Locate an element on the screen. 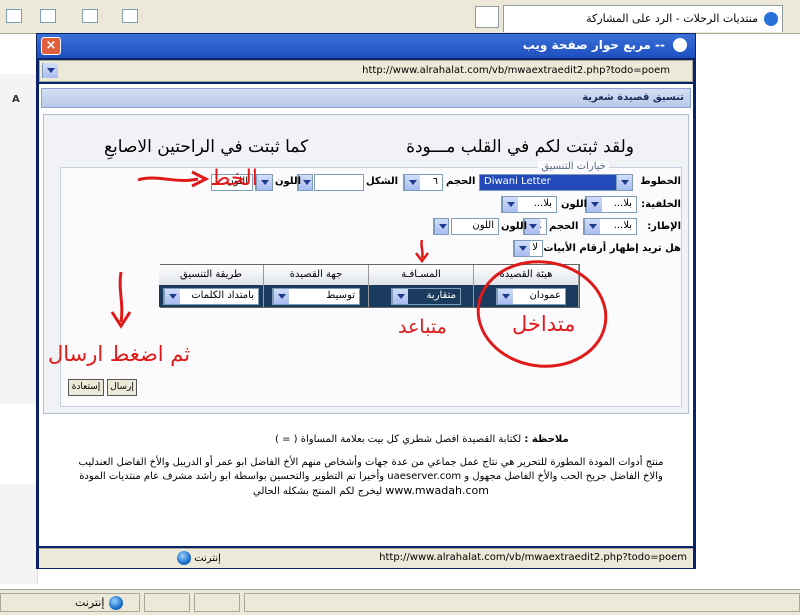 The image size is (800, 615). font-label: الخطوط is located at coordinates (660, 181).